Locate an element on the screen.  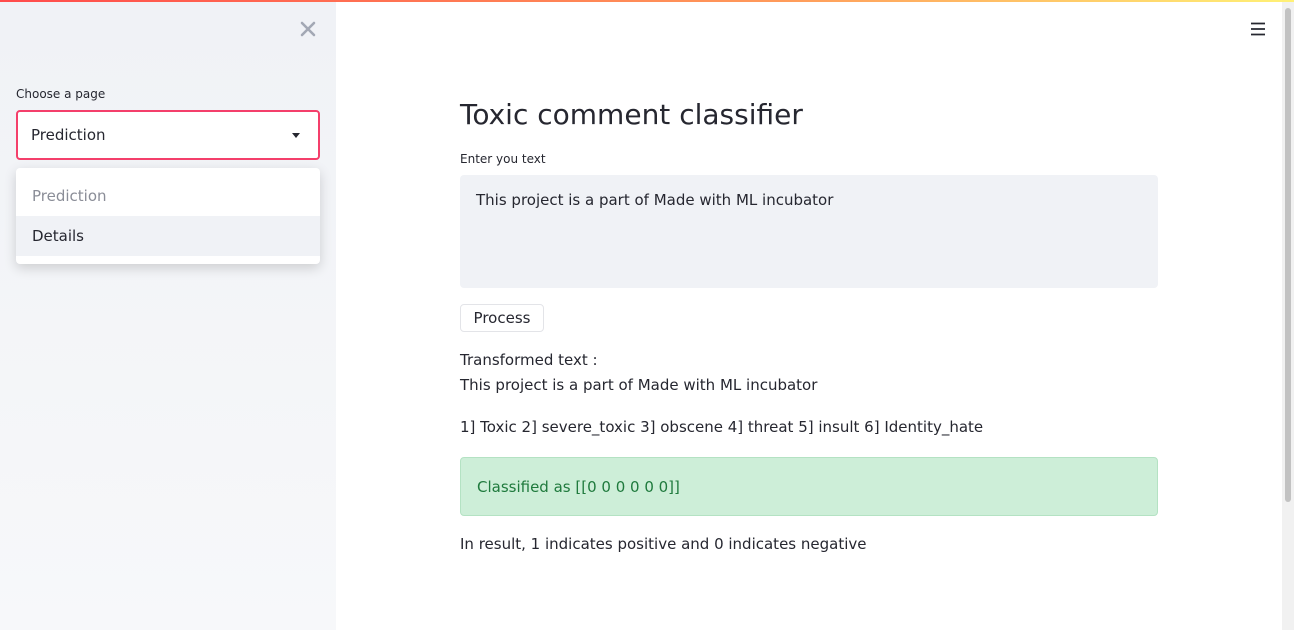
result-success-alert: Classified as [[0 0 0 0 0 0]] is located at coordinates (809, 486).